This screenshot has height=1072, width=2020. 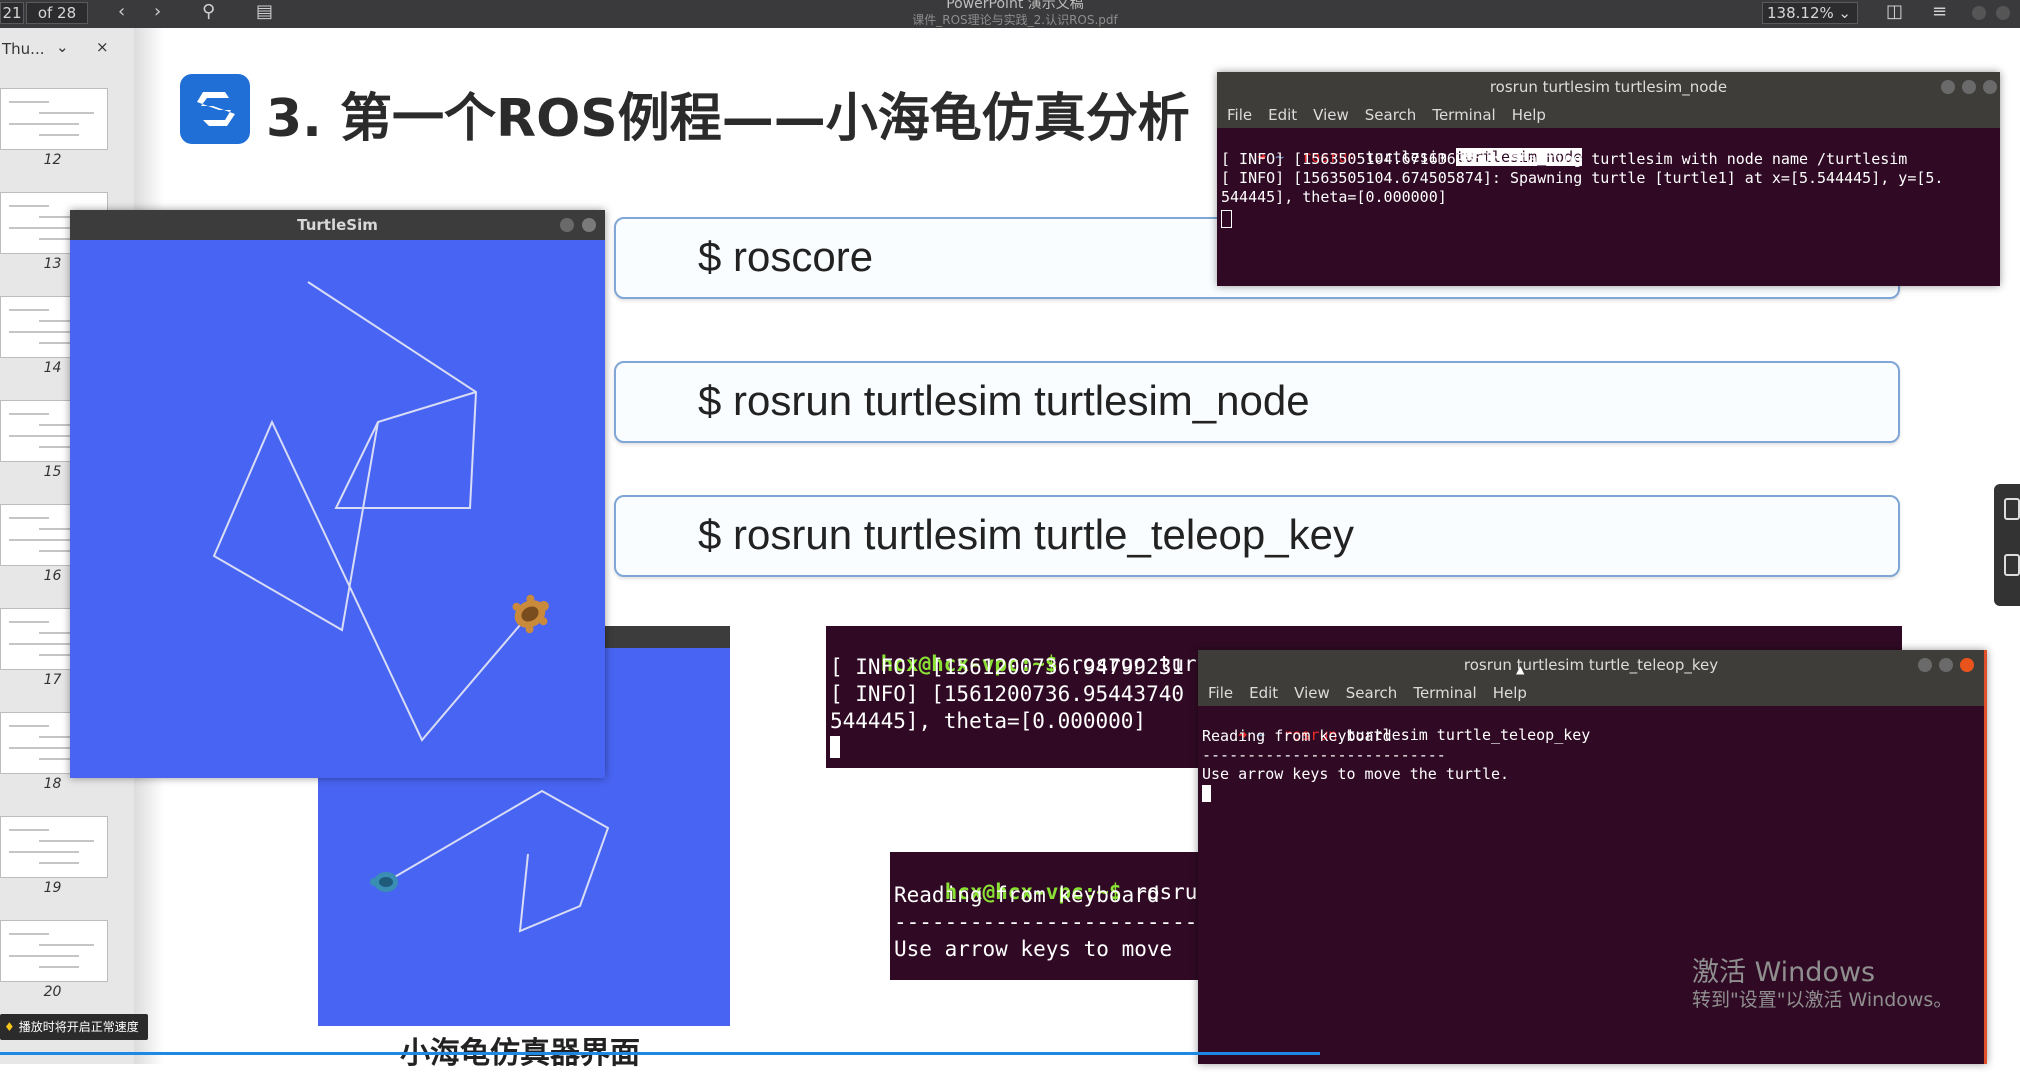 I want to click on zoom-value: 138.12%, so click(x=1800, y=13).